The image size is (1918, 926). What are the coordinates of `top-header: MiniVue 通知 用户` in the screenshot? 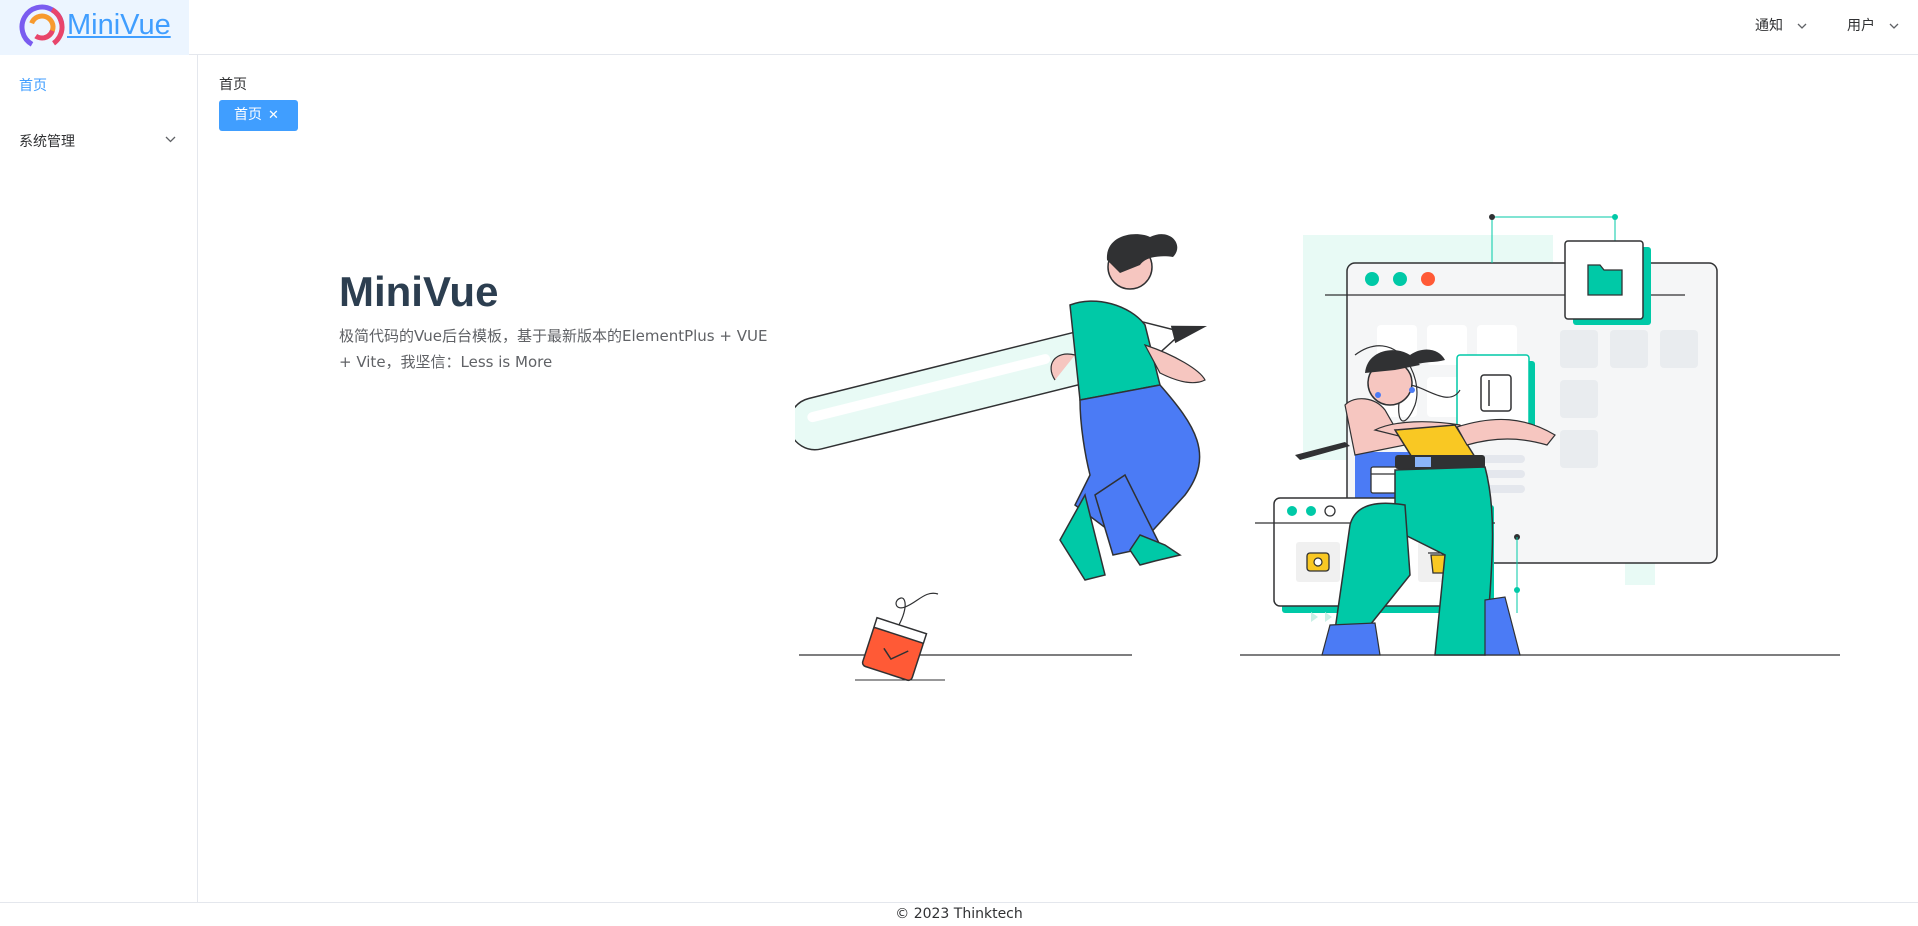 It's located at (959, 27).